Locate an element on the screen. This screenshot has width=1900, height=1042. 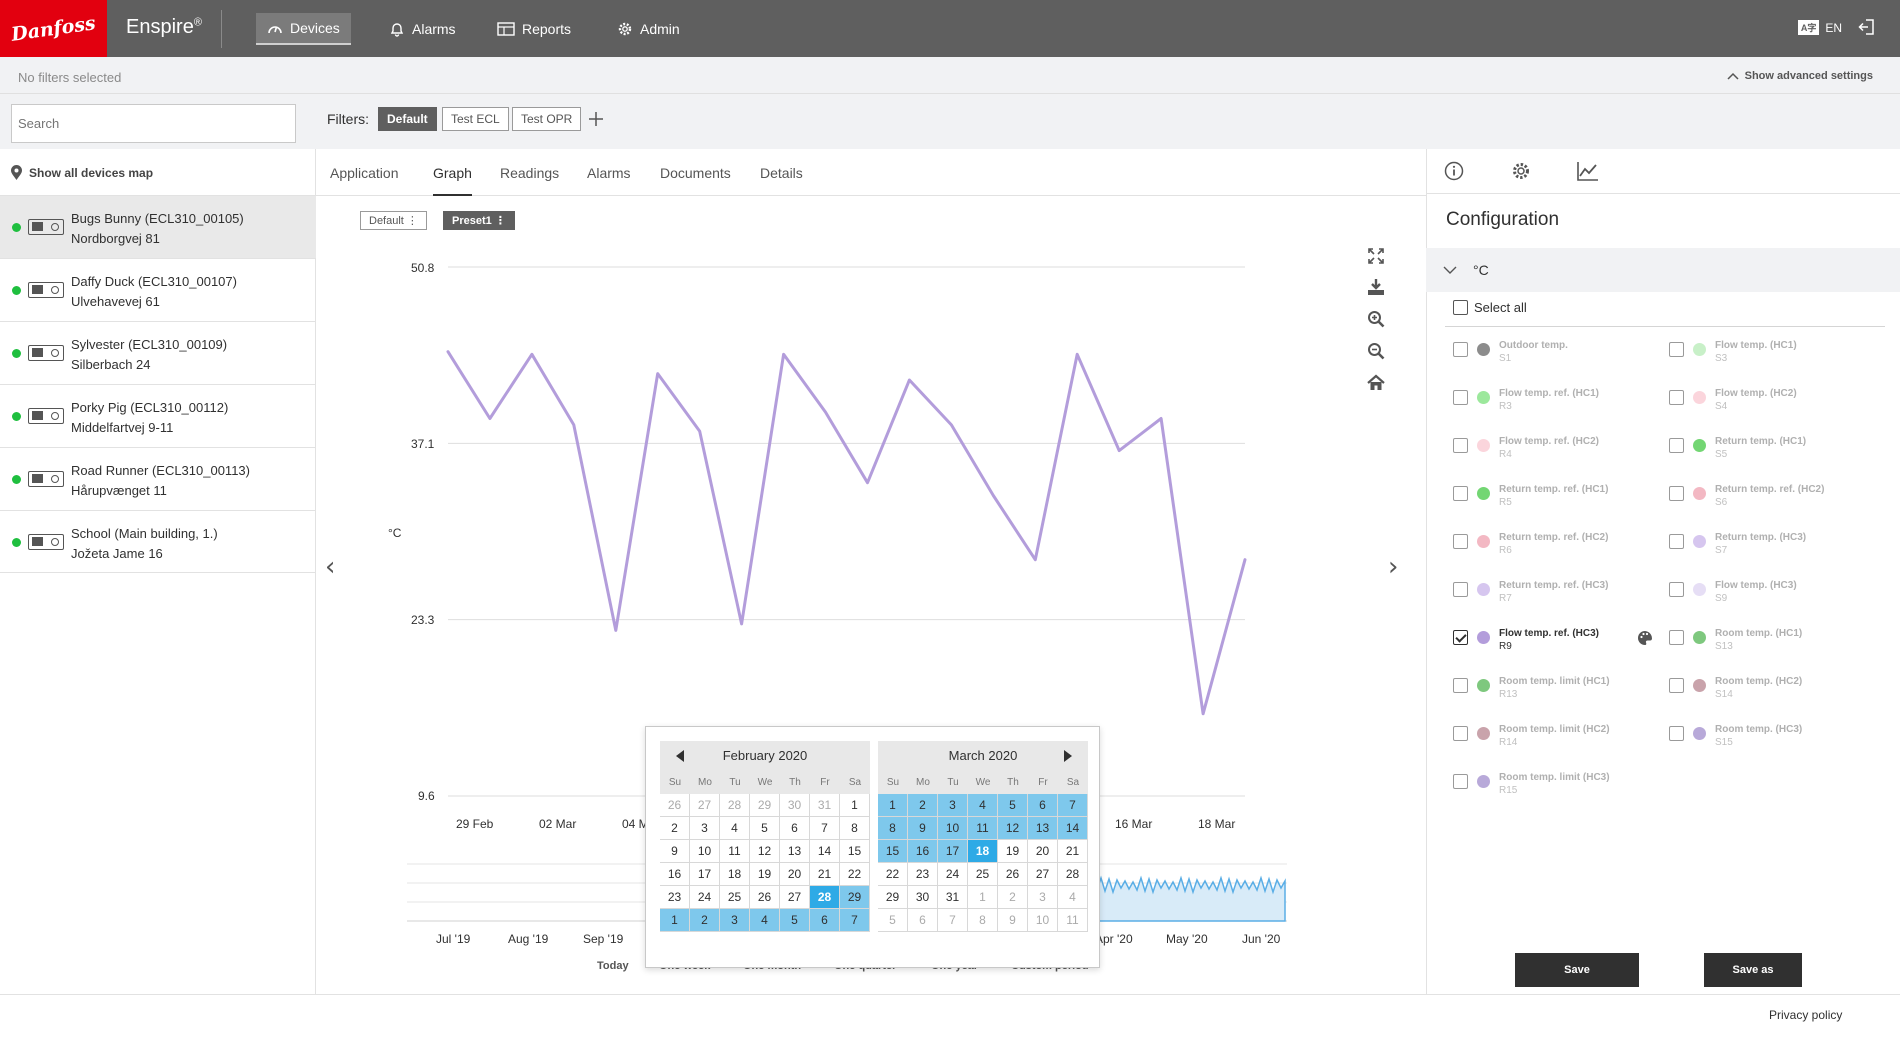
checkbox is located at coordinates (1460, 307).